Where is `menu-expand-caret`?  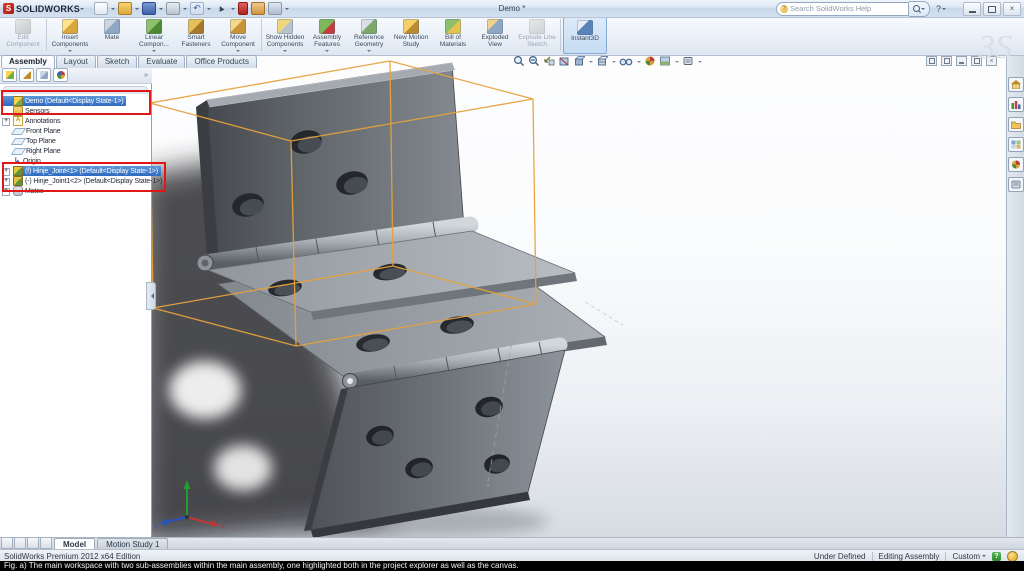 menu-expand-caret is located at coordinates (82, 10).